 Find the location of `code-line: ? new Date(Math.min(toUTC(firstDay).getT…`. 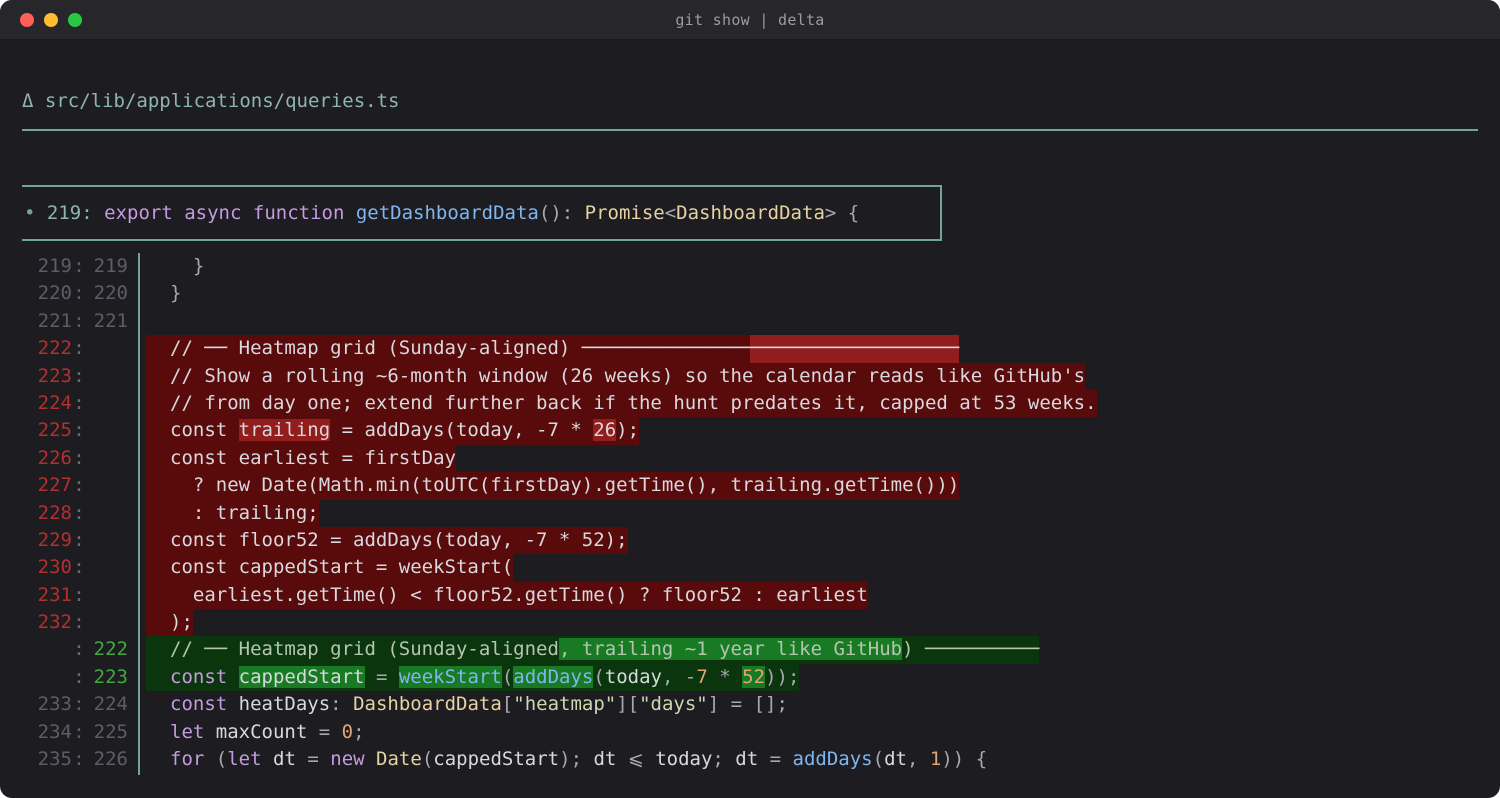

code-line: ? new Date(Math.min(toUTC(firstDay).getT… is located at coordinates (553, 486).